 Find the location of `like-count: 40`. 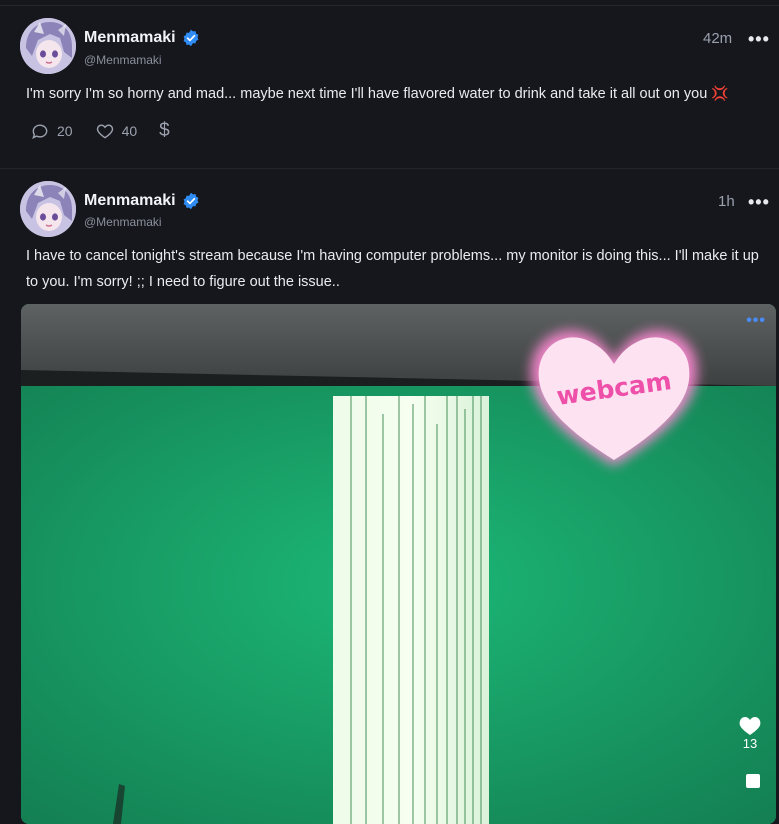

like-count: 40 is located at coordinates (129, 131).